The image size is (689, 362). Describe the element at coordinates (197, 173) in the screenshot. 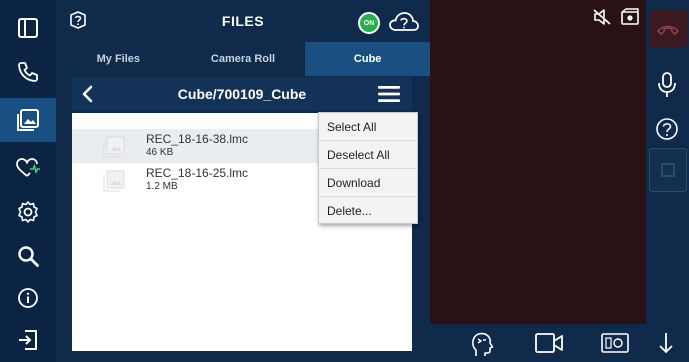

I see `file-name: REC_18-16-25.lmc` at that location.